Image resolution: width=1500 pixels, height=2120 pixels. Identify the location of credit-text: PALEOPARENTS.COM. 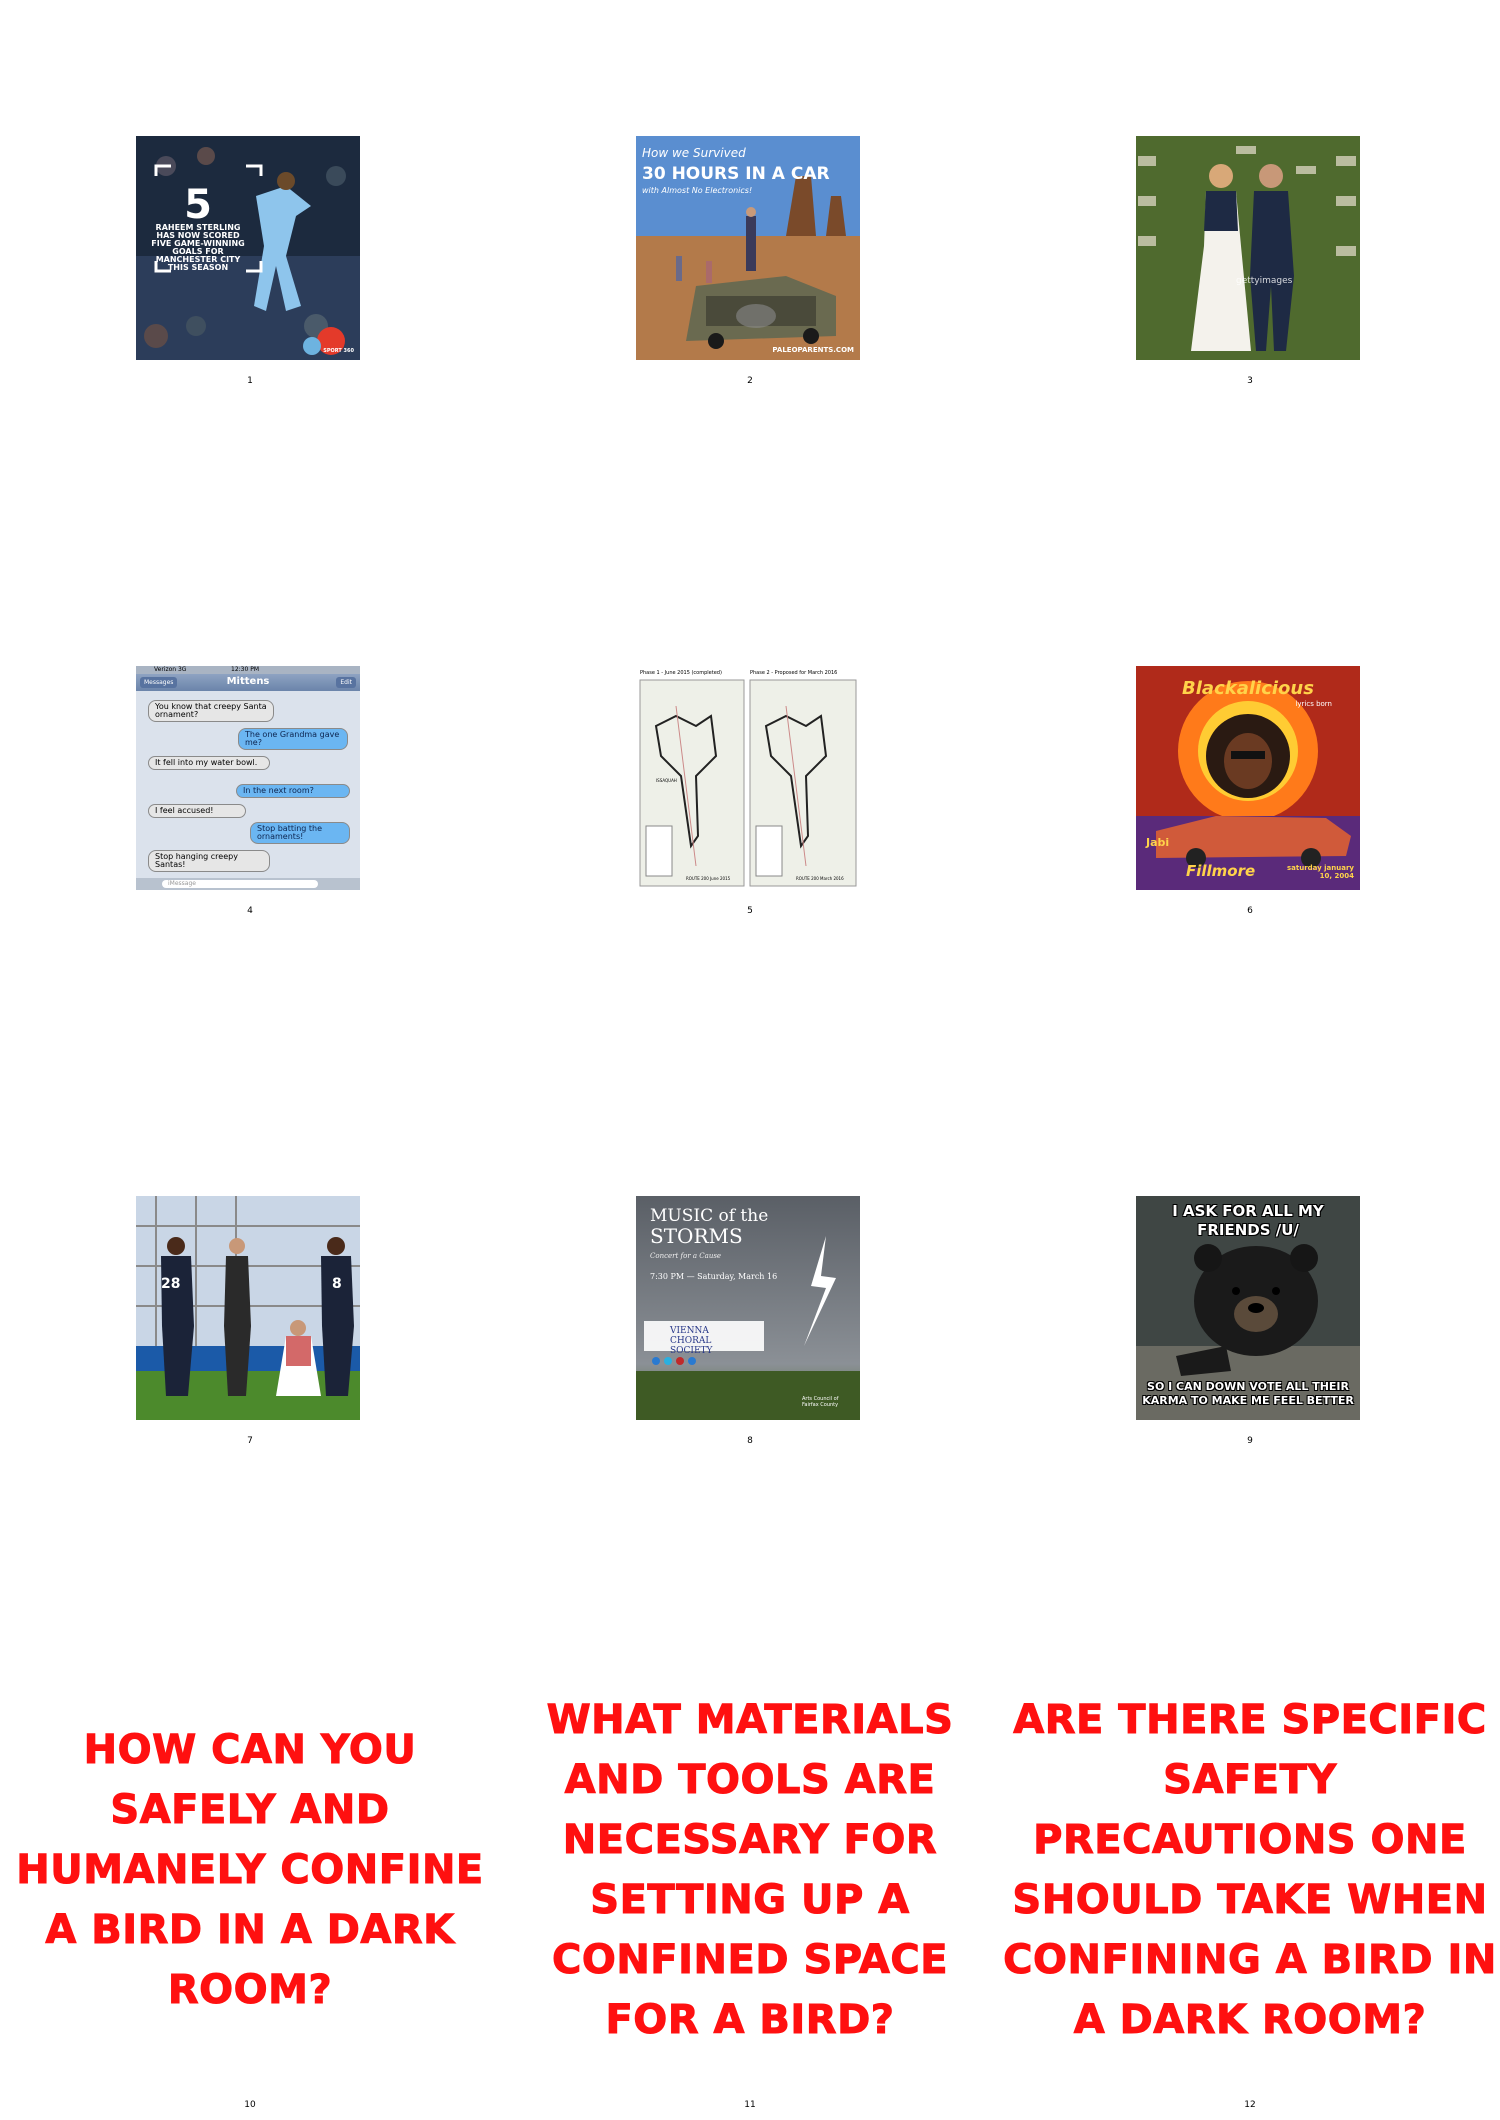
(813, 350).